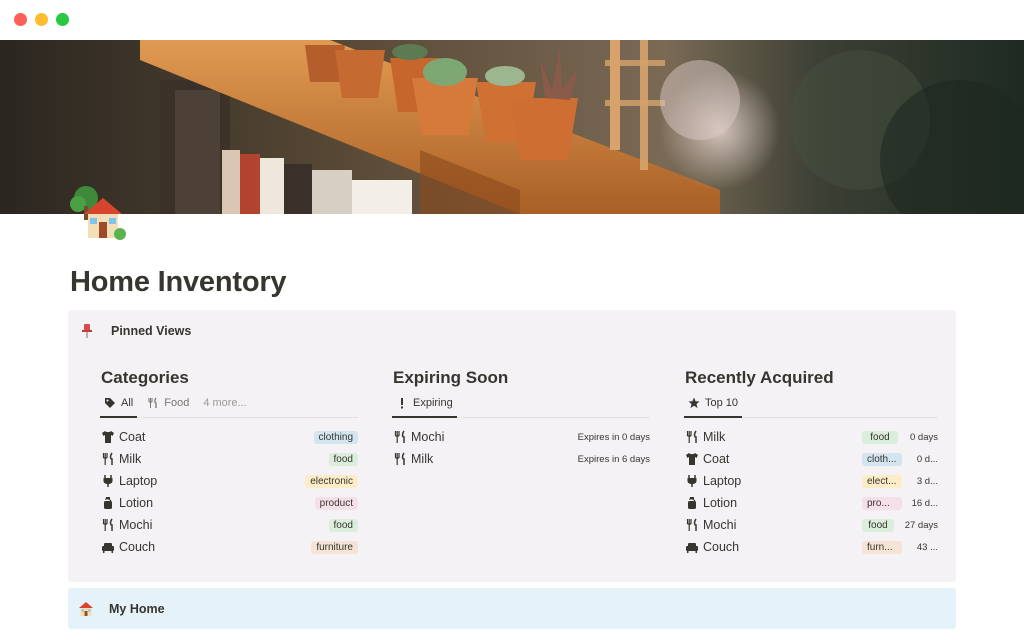 The width and height of the screenshot is (1024, 640). What do you see at coordinates (811, 437) in the screenshot?
I see `list-item: Milk food 0 days` at bounding box center [811, 437].